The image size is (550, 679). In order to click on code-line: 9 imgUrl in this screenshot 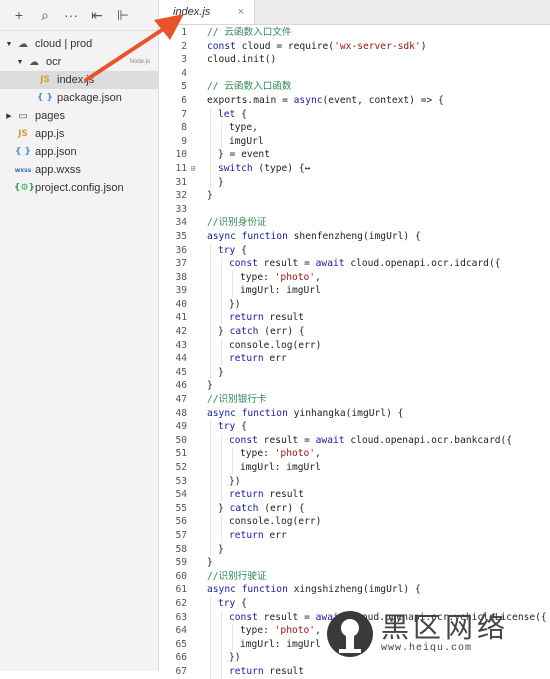, I will do `click(354, 141)`.